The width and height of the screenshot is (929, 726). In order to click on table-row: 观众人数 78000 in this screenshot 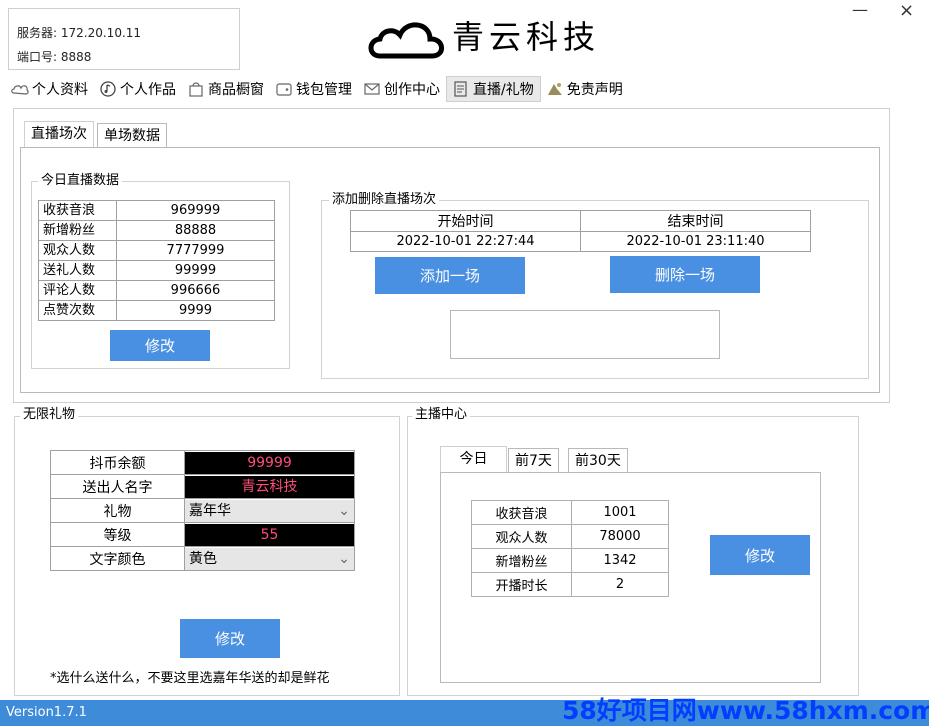, I will do `click(570, 536)`.